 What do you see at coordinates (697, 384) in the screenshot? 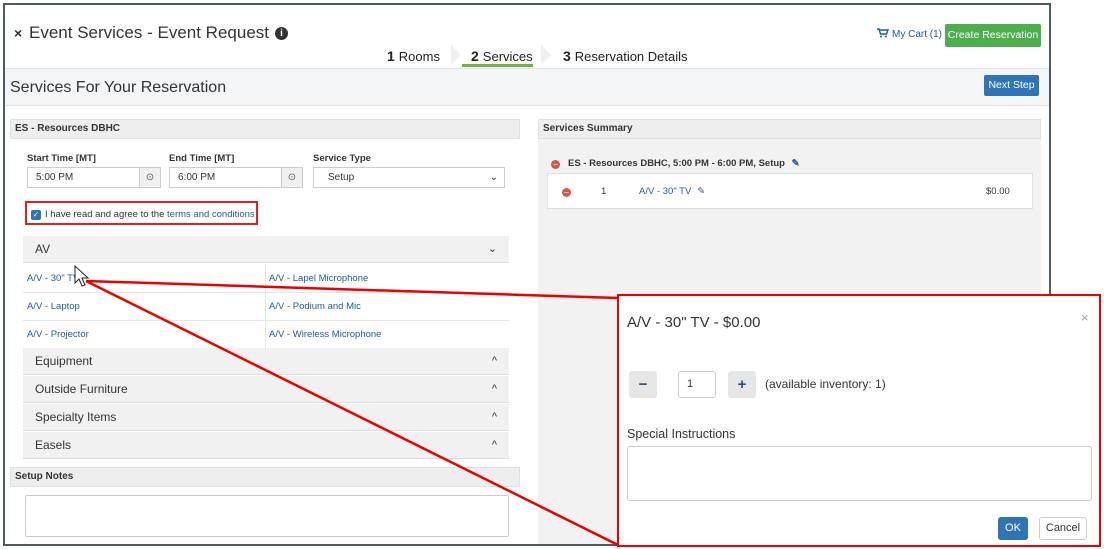
I see `quantity-input: 1` at bounding box center [697, 384].